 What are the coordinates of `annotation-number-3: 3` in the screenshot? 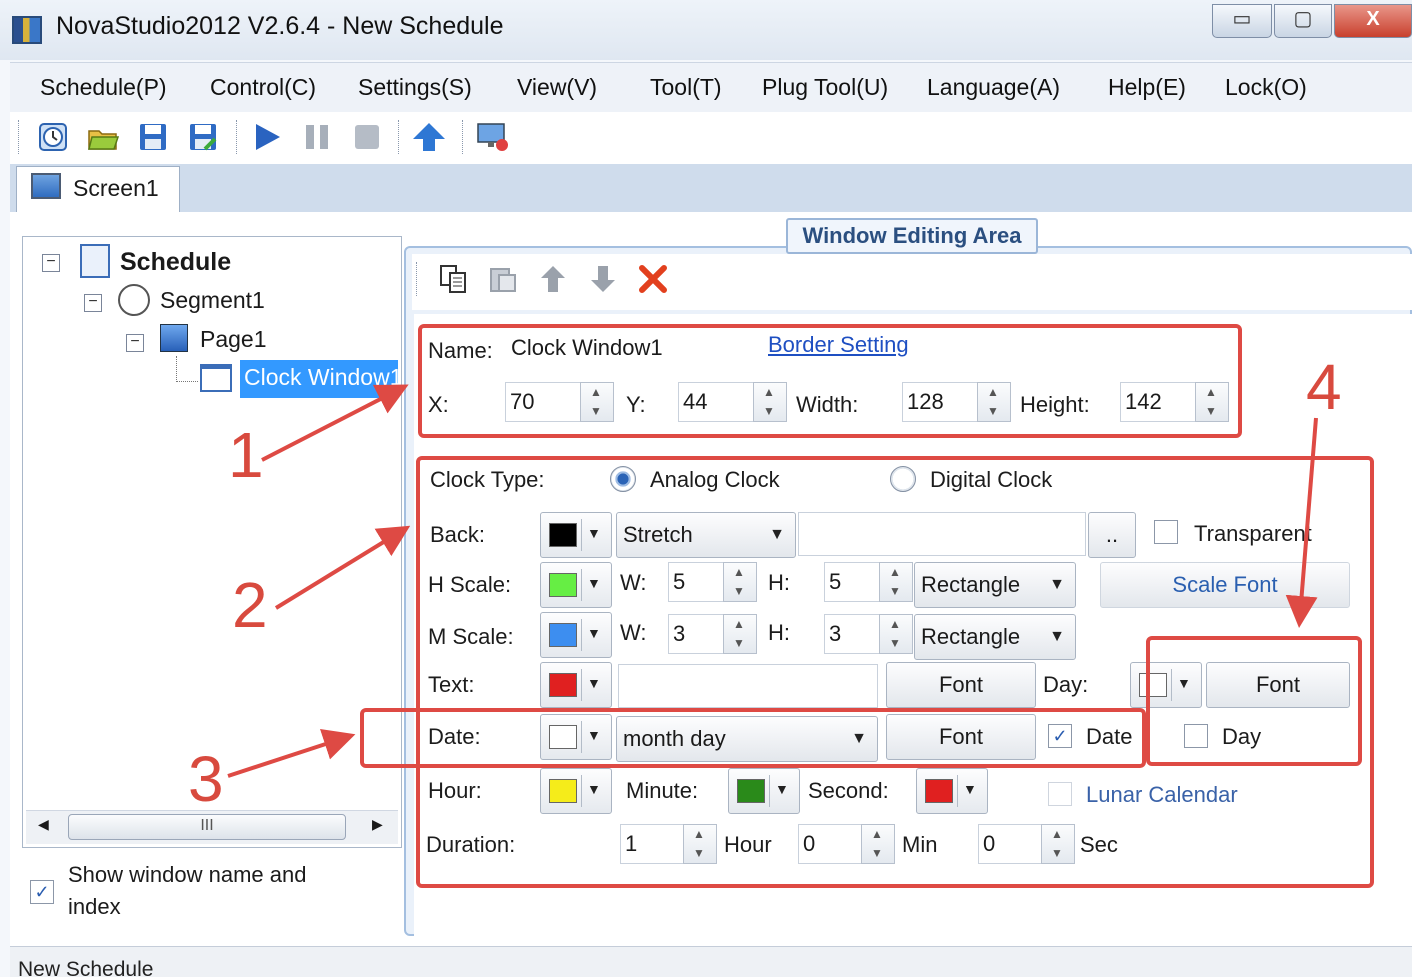 It's located at (206, 779).